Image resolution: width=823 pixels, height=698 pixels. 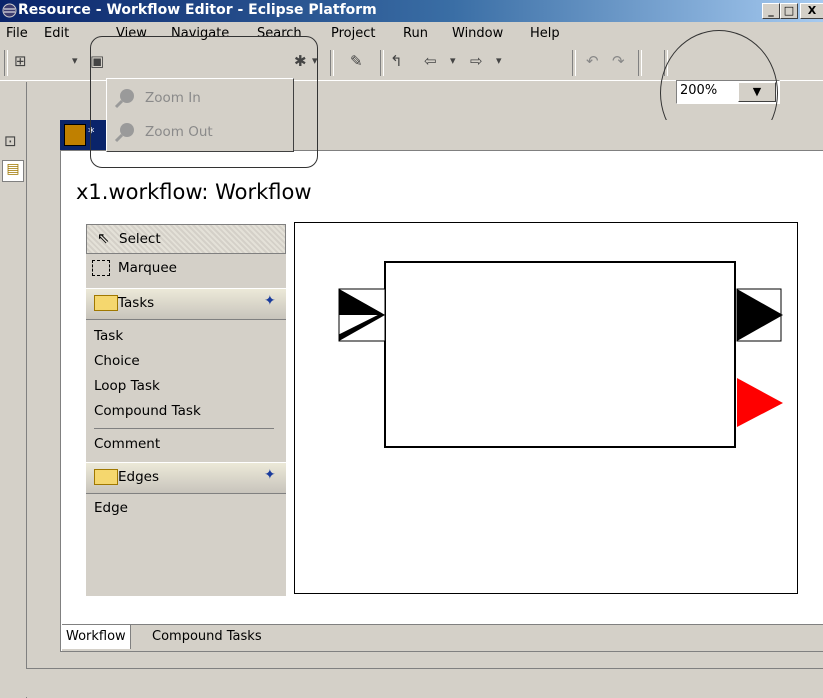 I want to click on menu-run: Run, so click(x=415, y=33).